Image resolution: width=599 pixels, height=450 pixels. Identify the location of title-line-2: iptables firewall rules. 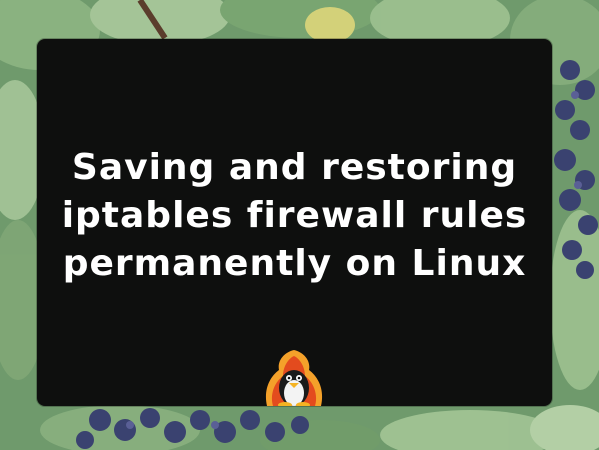
(294, 215).